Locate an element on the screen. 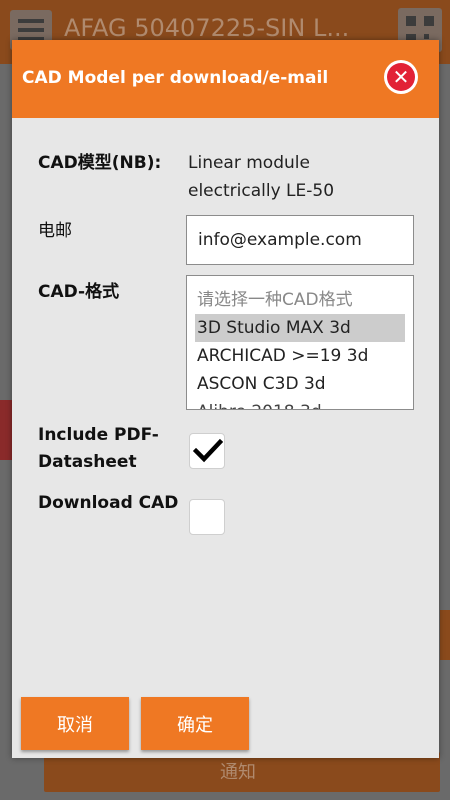 The width and height of the screenshot is (450, 800). dialog-header: CAD Model per download/e-mail ✕ is located at coordinates (225, 79).